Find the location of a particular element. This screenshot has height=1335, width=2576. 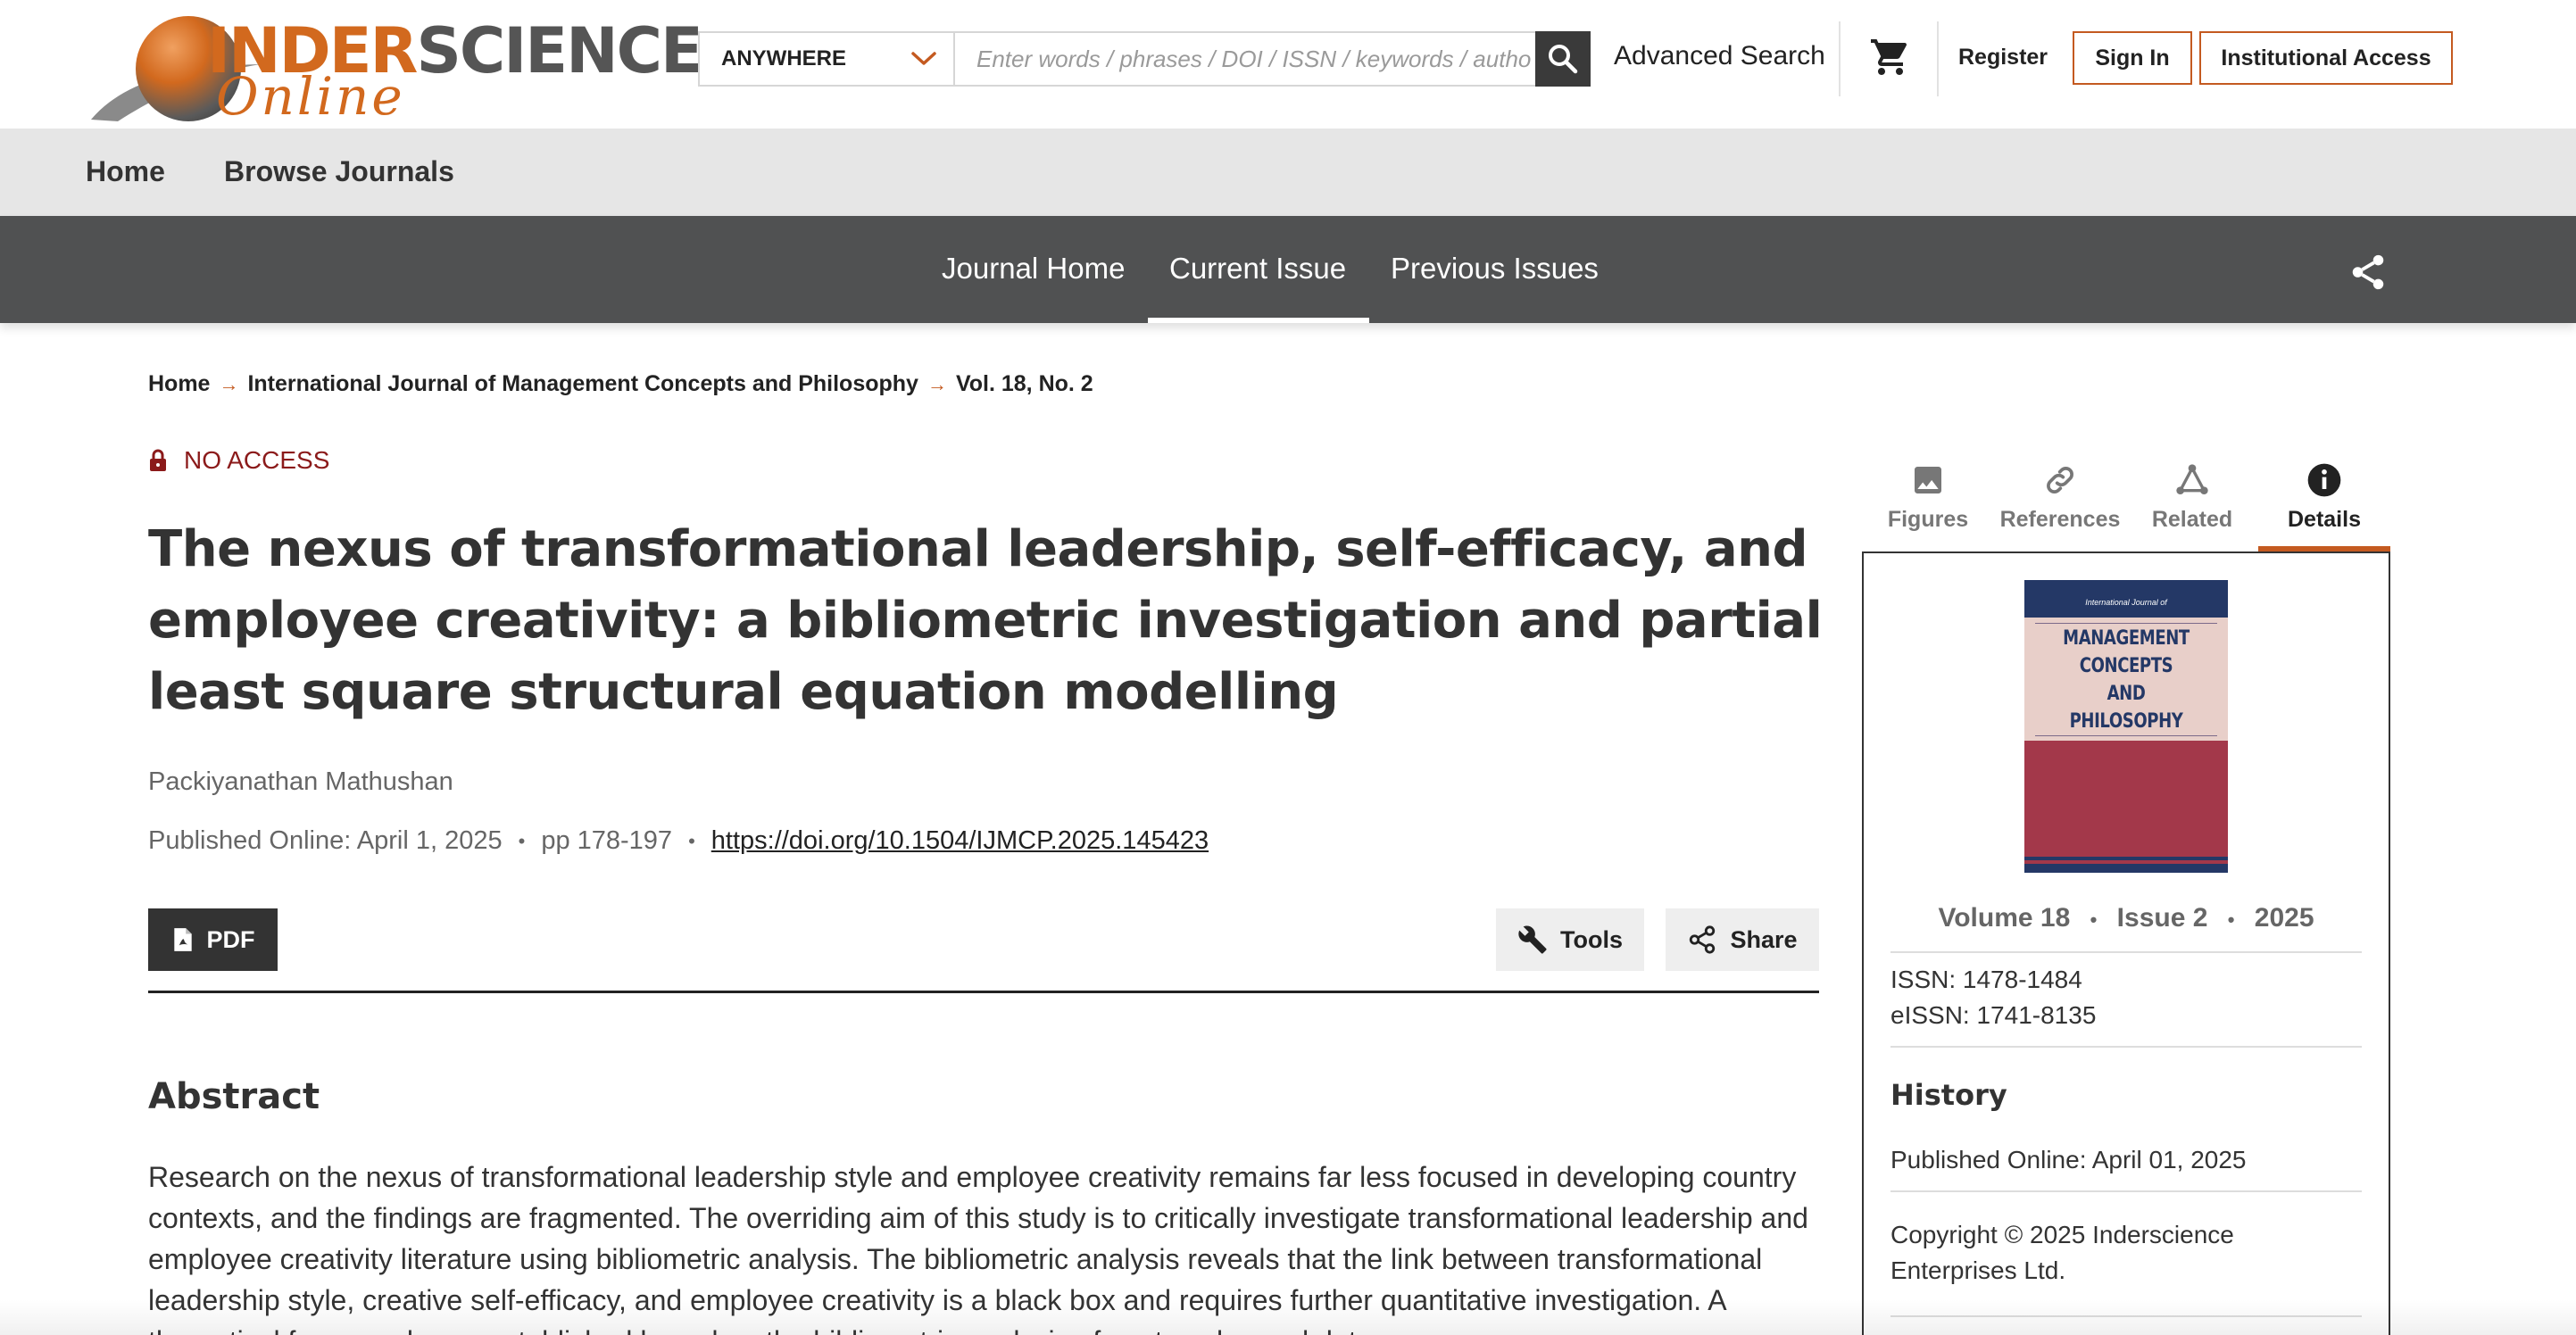

history-heading: History is located at coordinates (1949, 1095).